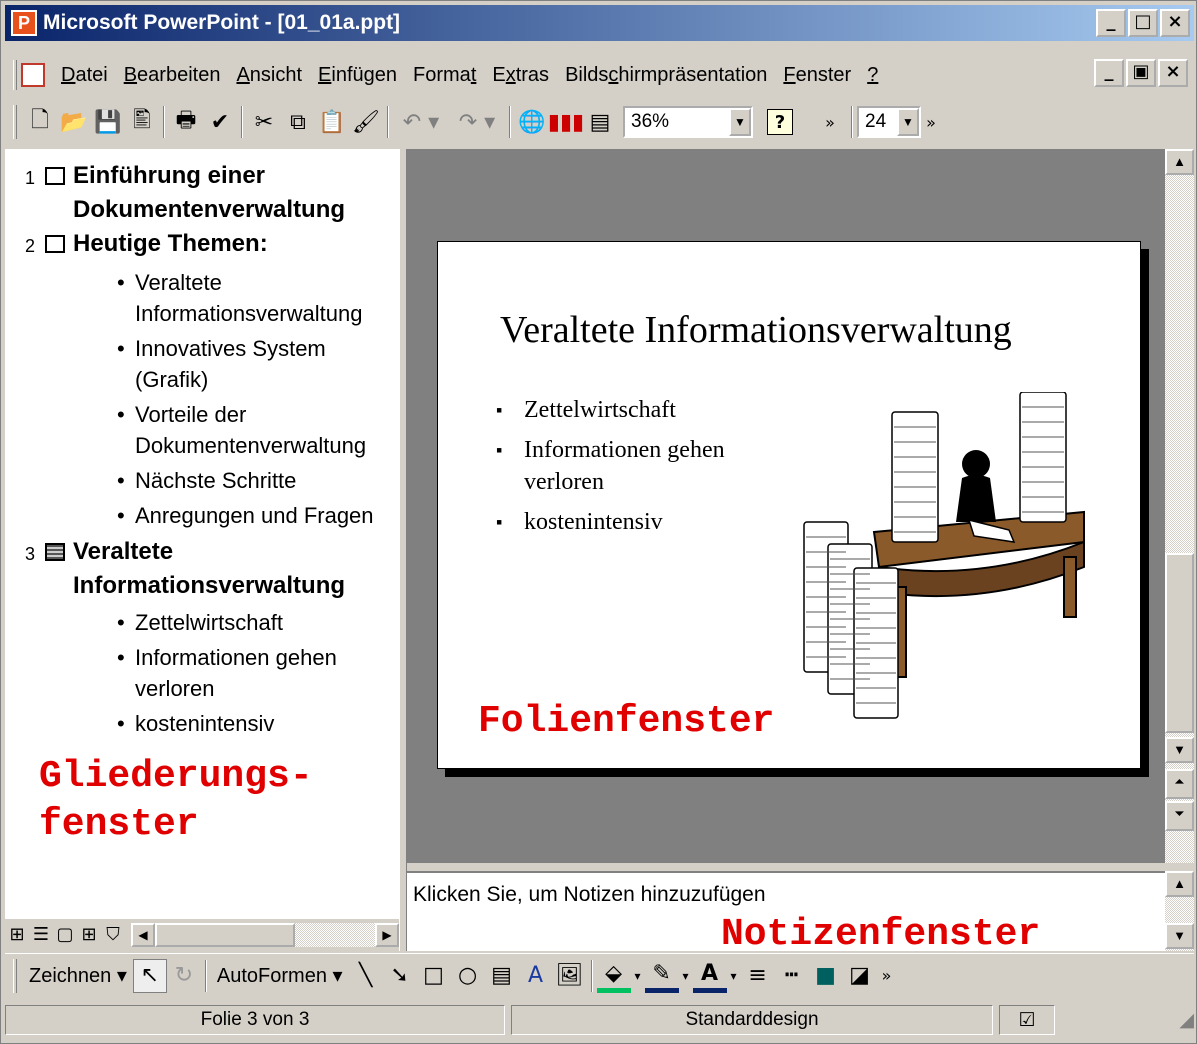 The height and width of the screenshot is (1044, 1197). Describe the element at coordinates (1109, 73) in the screenshot. I see `doc-minimize-button: _` at that location.